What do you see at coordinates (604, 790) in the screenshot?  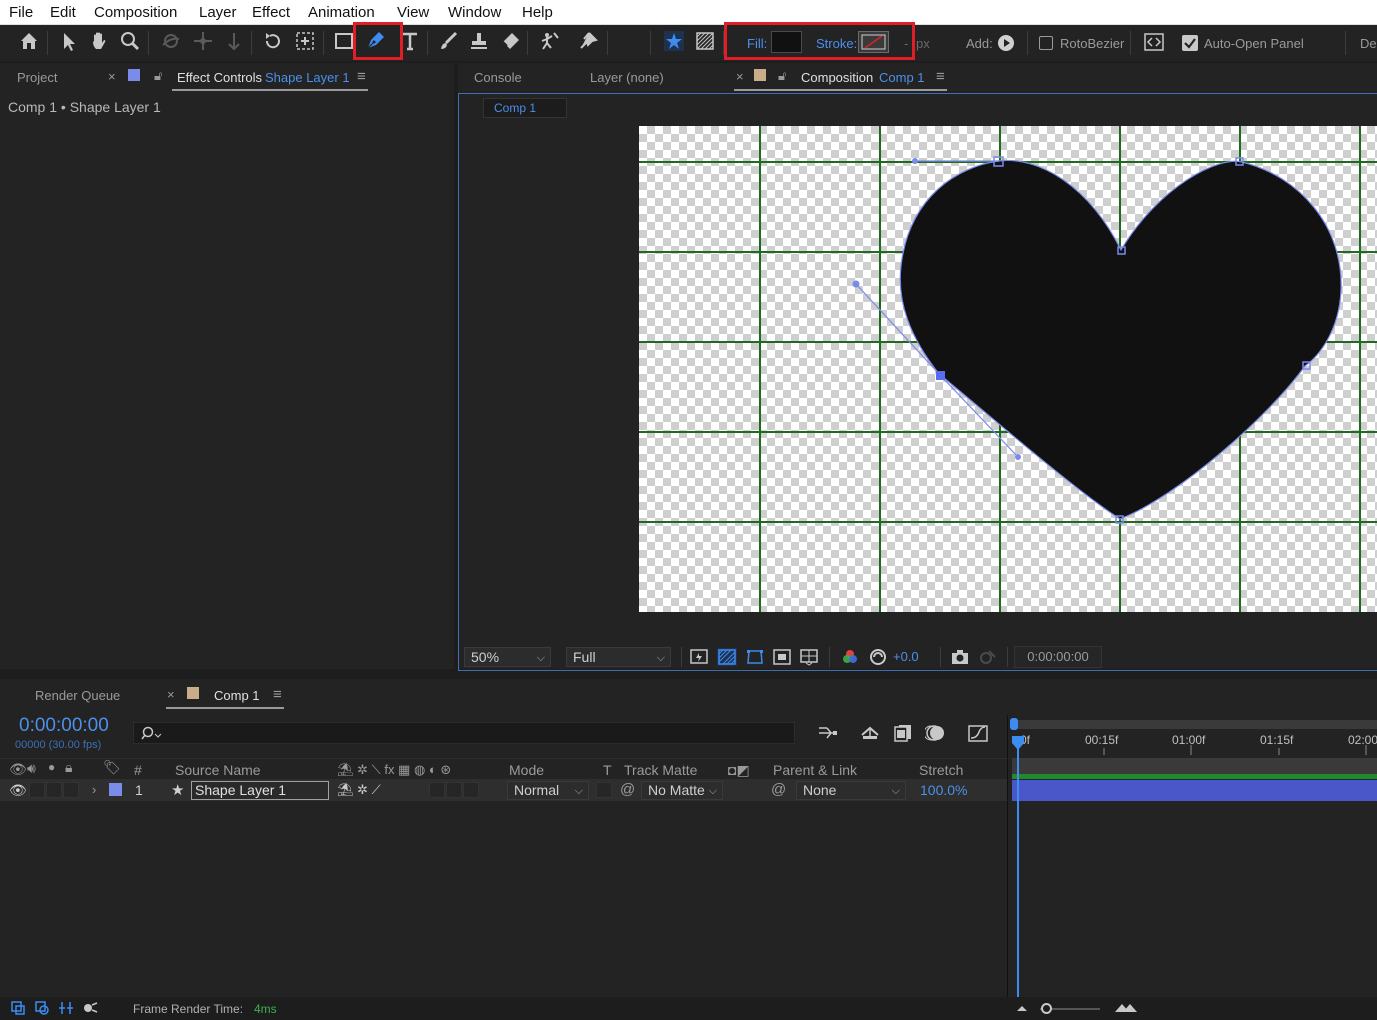 I see `preserve-transparency-toggle` at bounding box center [604, 790].